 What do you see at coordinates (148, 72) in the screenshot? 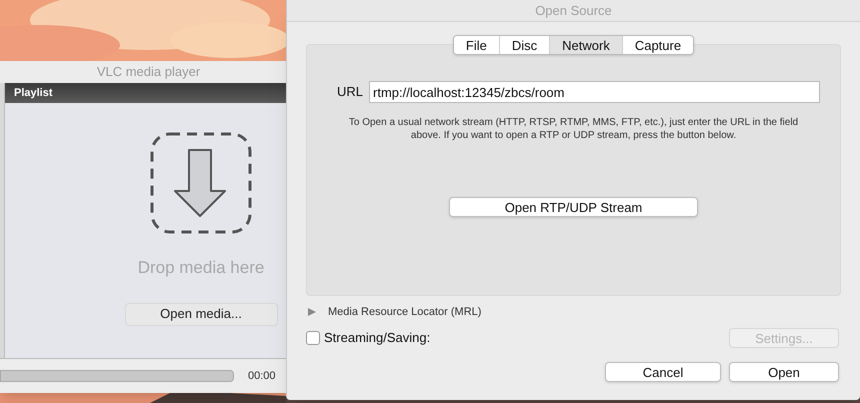
I see `window-title: VLC media player` at bounding box center [148, 72].